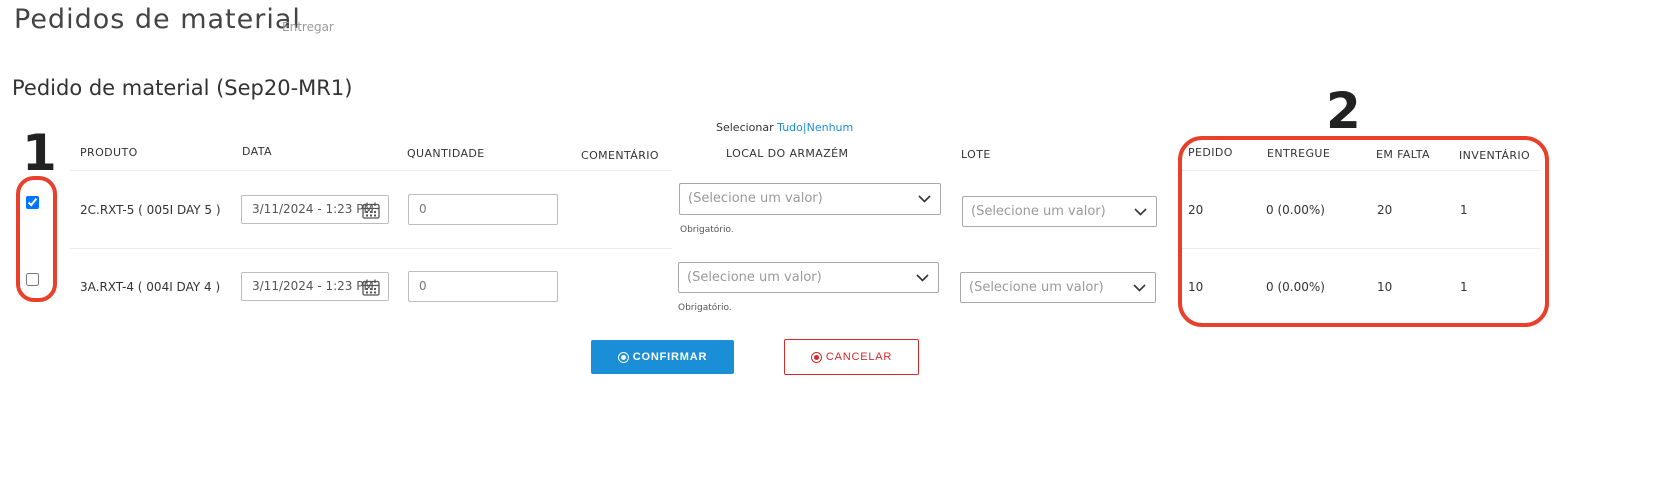  I want to click on select-all-link: Tudo, so click(790, 127).